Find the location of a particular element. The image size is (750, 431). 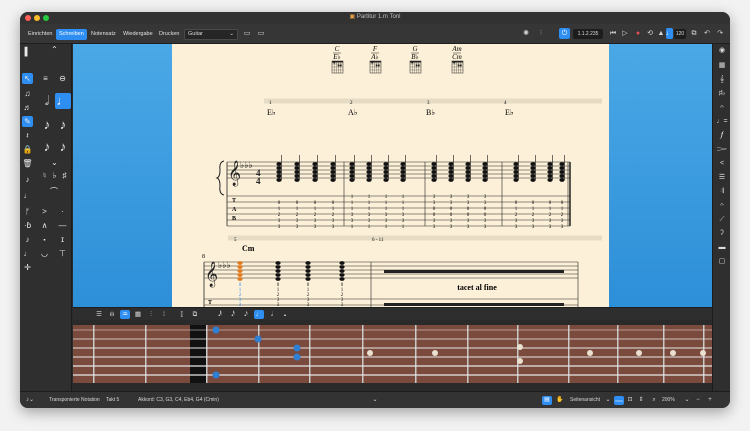

rewind-icon: ⏮ is located at coordinates (613, 34).